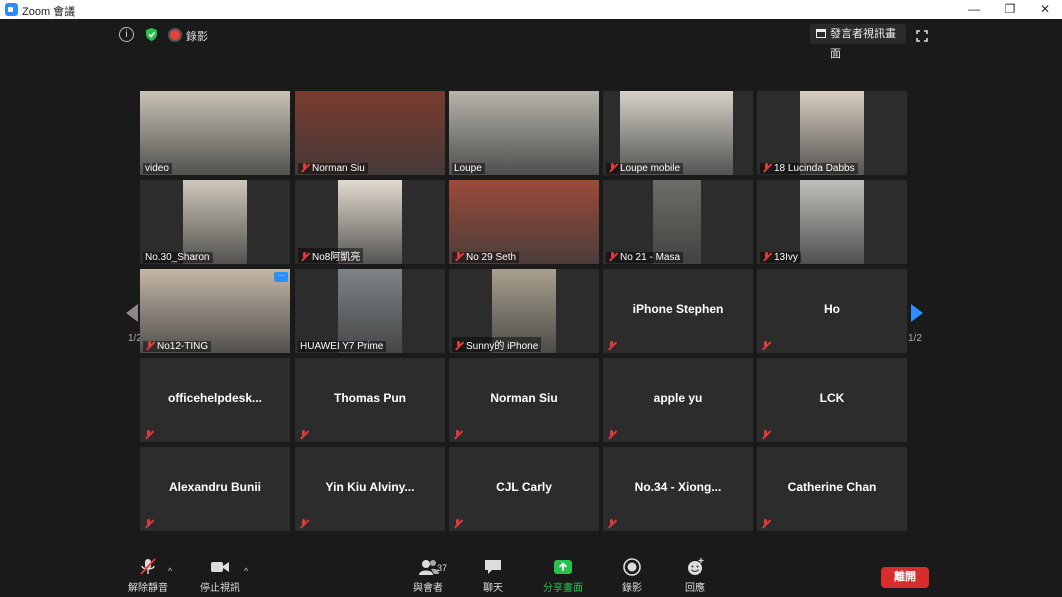  What do you see at coordinates (370, 222) in the screenshot?
I see `participant-tile: No8阿凱亮` at bounding box center [370, 222].